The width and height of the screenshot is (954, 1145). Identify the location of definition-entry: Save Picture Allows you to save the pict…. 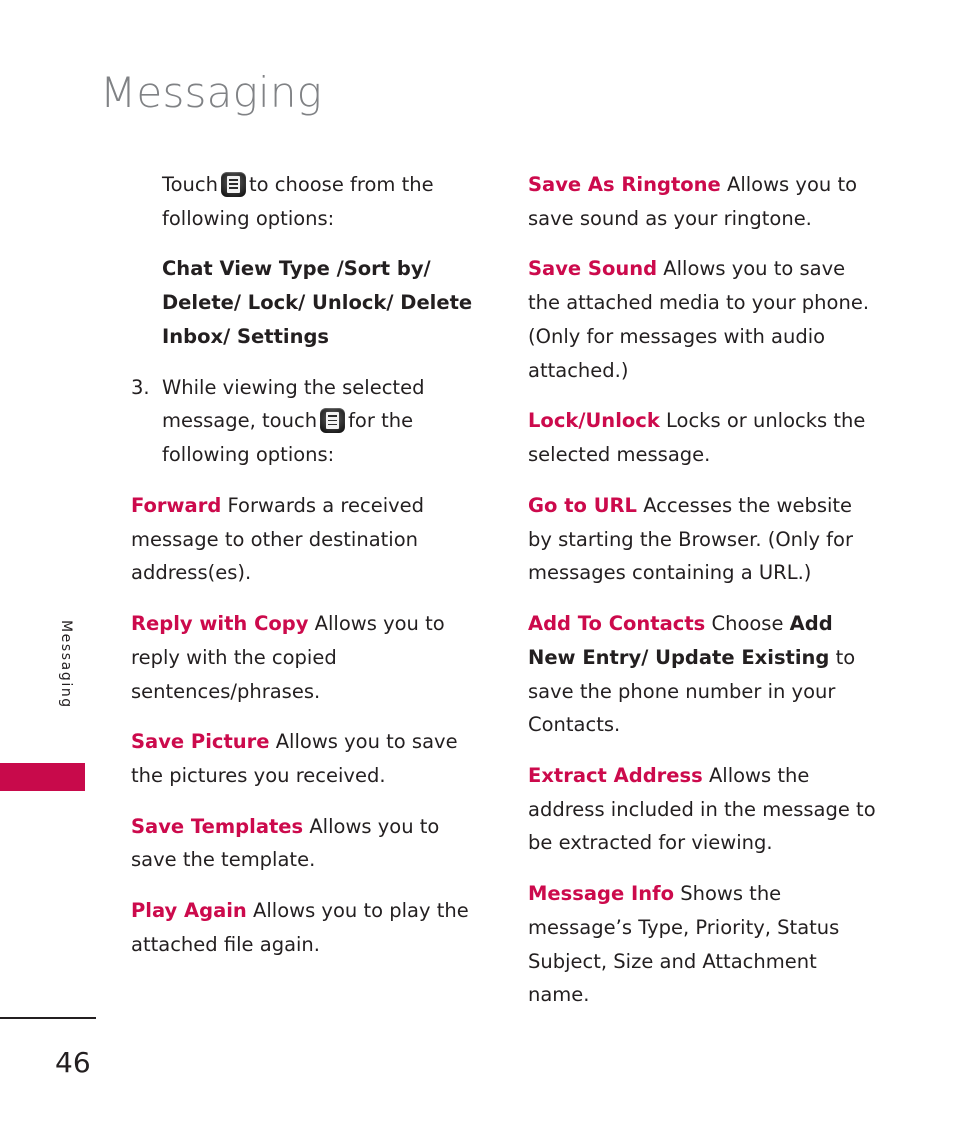
(303, 758).